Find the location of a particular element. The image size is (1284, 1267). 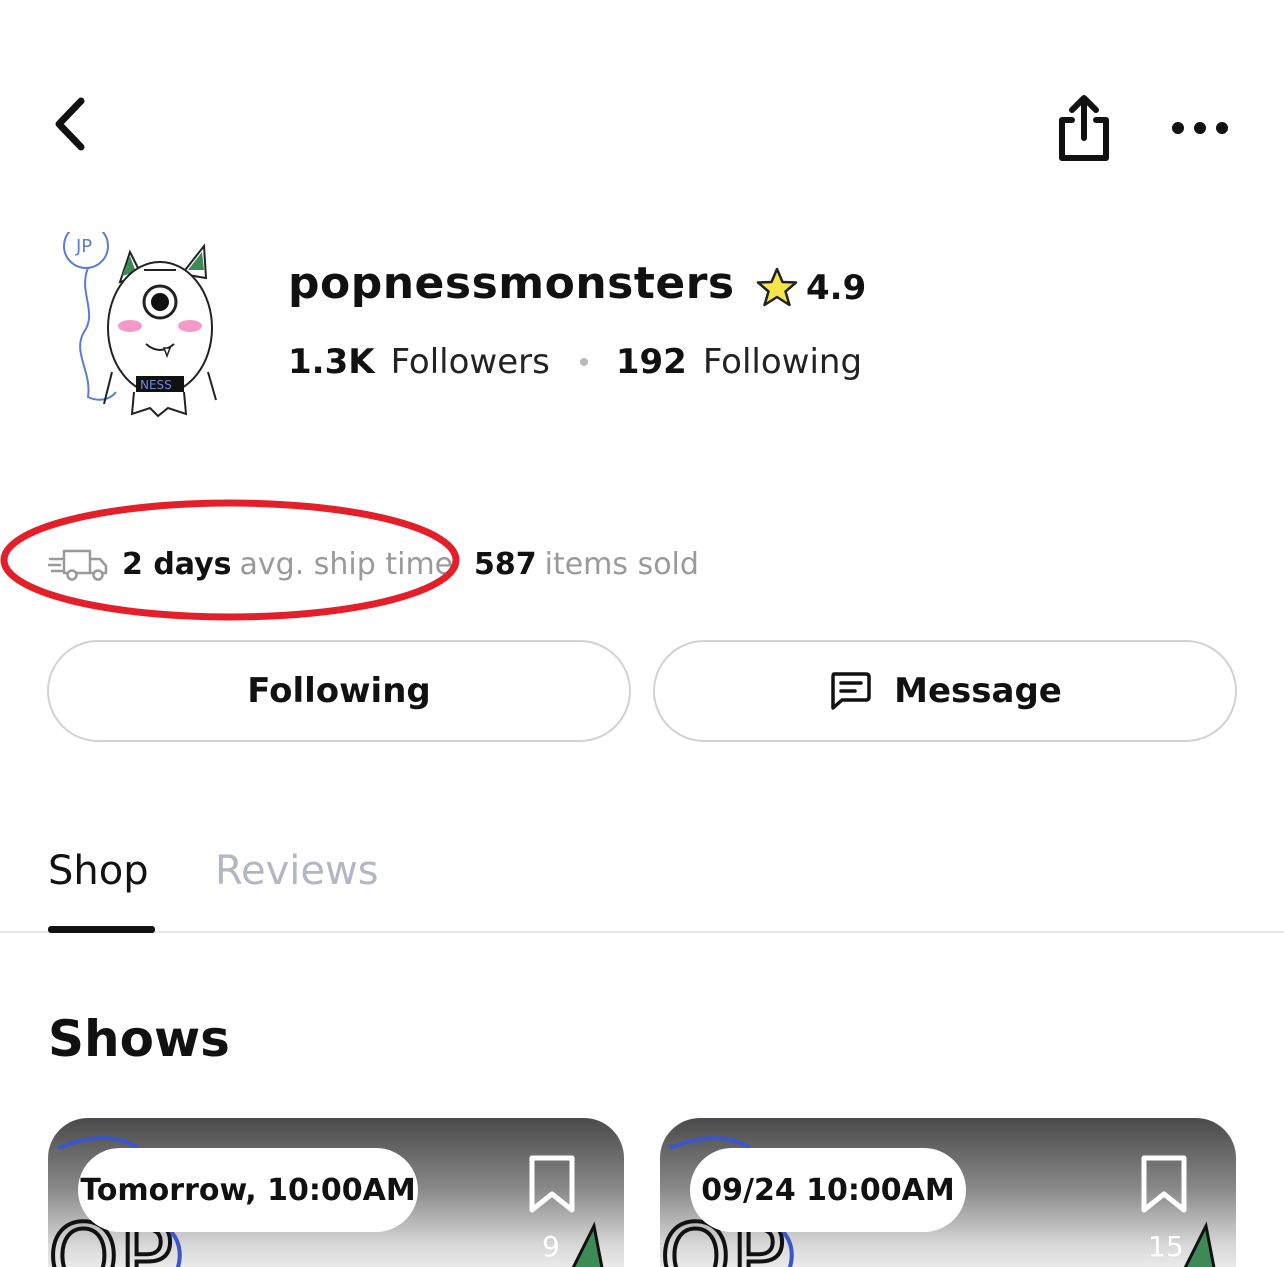

show-card: OP Tomorrow, 10:00AM 9 is located at coordinates (336, 1192).